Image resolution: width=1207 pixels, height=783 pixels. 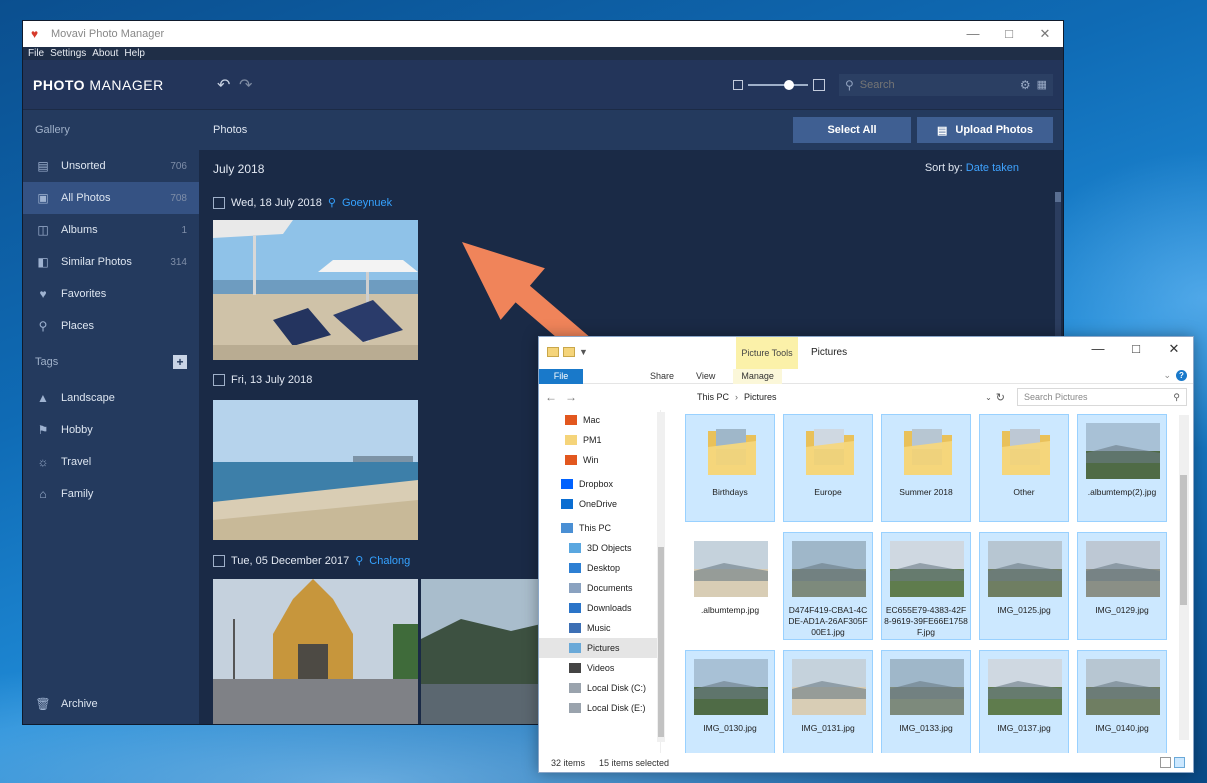 I want to click on nav-item-local-disk-e: Local Disk (E:), so click(x=599, y=708).